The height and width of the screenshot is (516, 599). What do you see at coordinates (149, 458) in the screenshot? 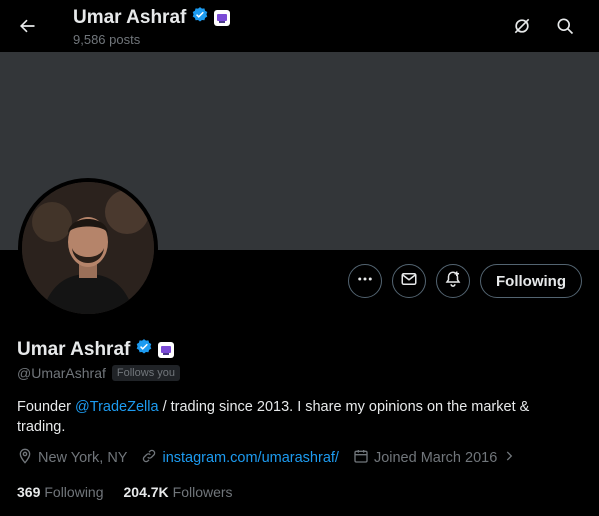
I see `link-icon` at bounding box center [149, 458].